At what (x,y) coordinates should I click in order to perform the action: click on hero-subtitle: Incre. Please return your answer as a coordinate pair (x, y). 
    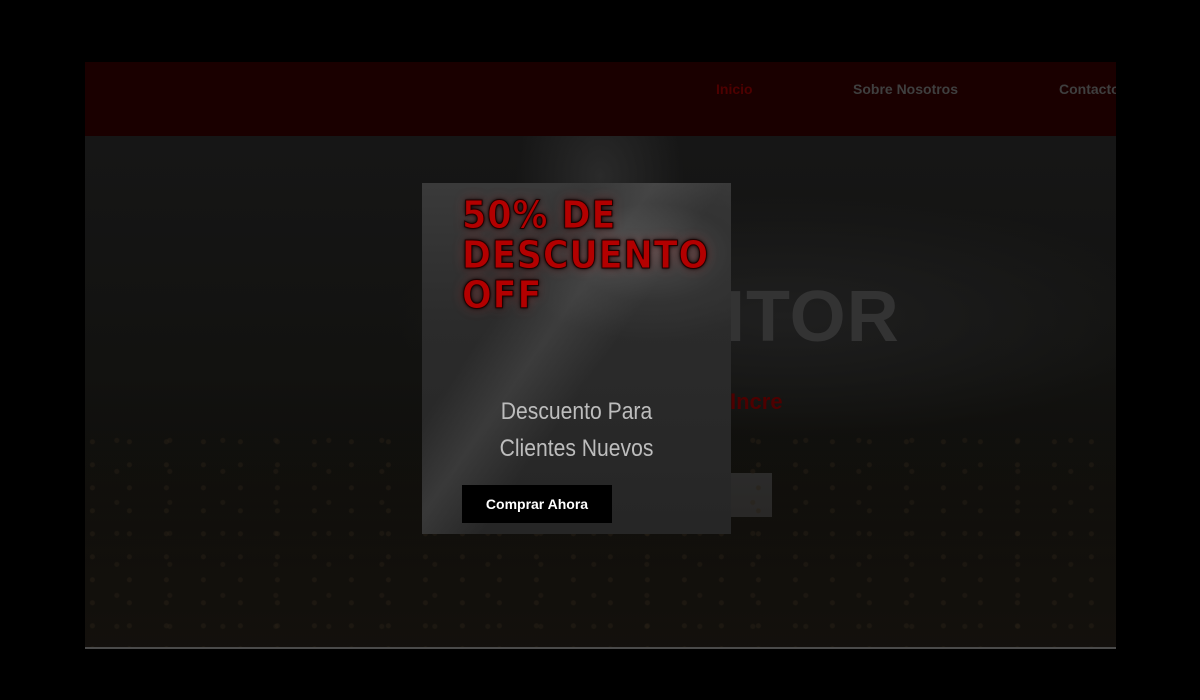
    Looking at the image, I should click on (756, 401).